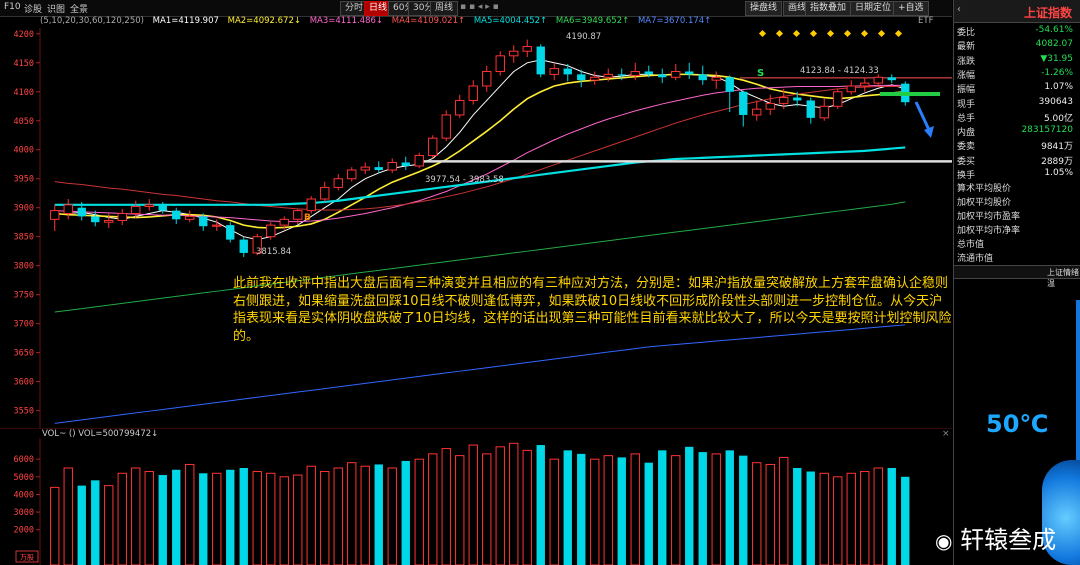  Describe the element at coordinates (79, 8) in the screenshot. I see `toolbar-quanjing: 全景` at that location.